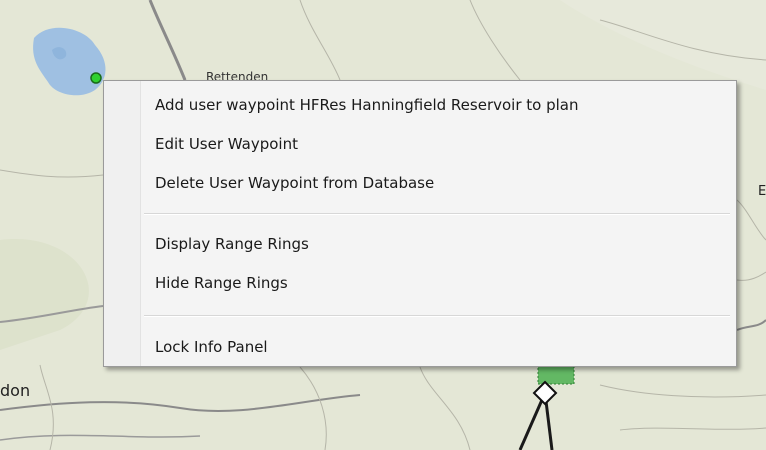 This screenshot has width=766, height=450. I want to click on green-area, so click(556, 375).